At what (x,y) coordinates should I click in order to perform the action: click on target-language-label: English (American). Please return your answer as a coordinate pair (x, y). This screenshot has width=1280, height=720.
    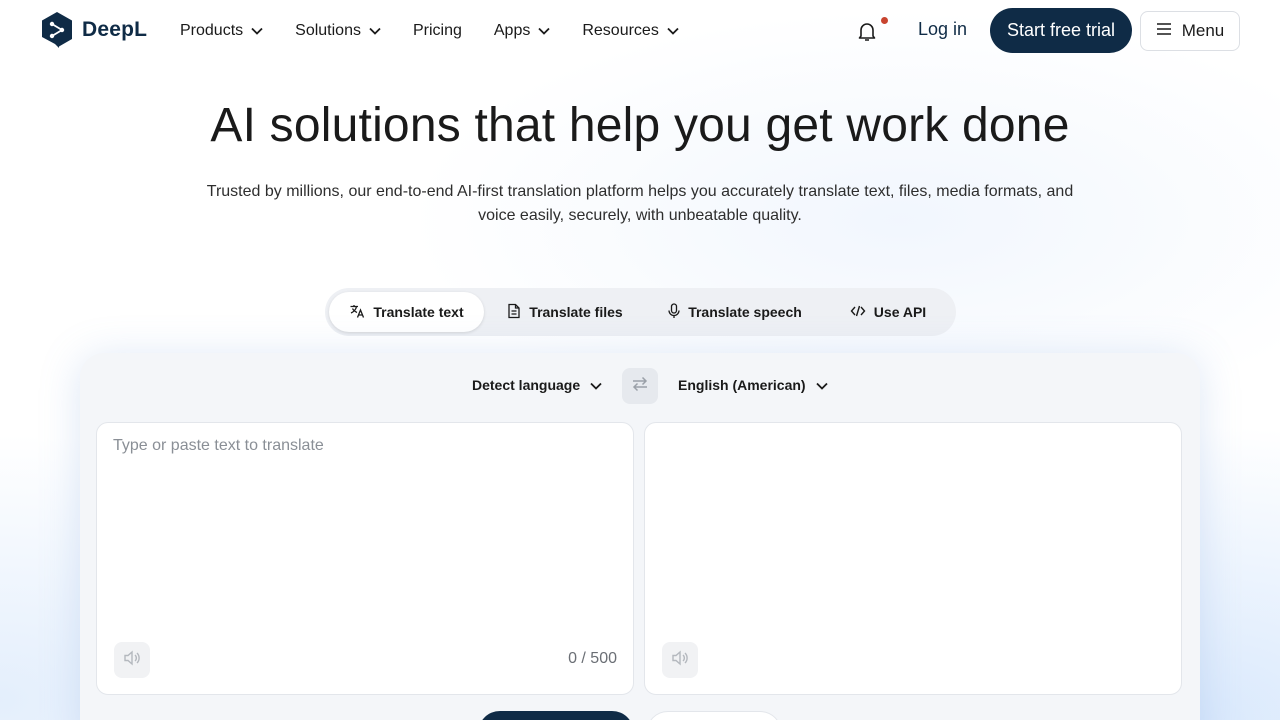
    Looking at the image, I should click on (742, 385).